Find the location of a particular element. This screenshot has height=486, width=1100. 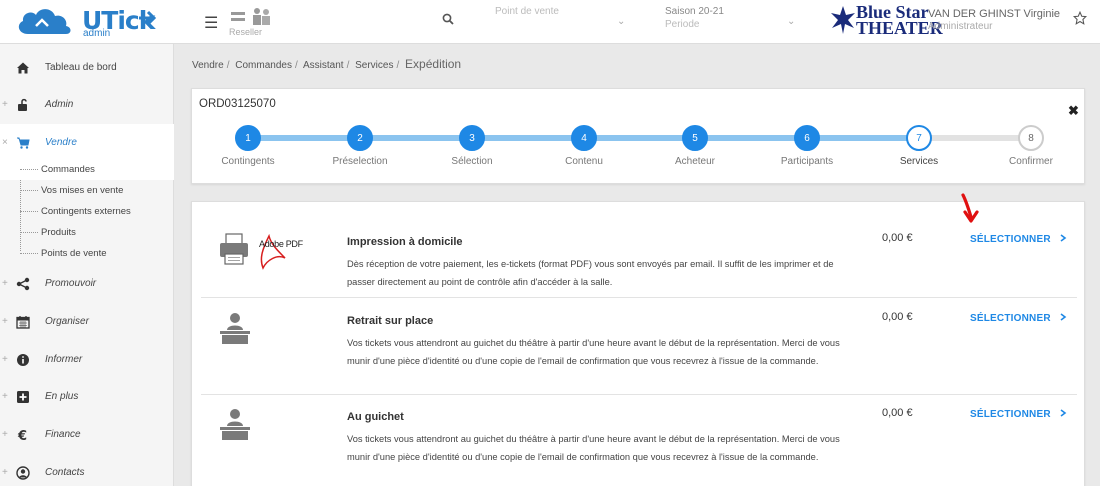

reseller-switch: Reseller is located at coordinates (252, 23).